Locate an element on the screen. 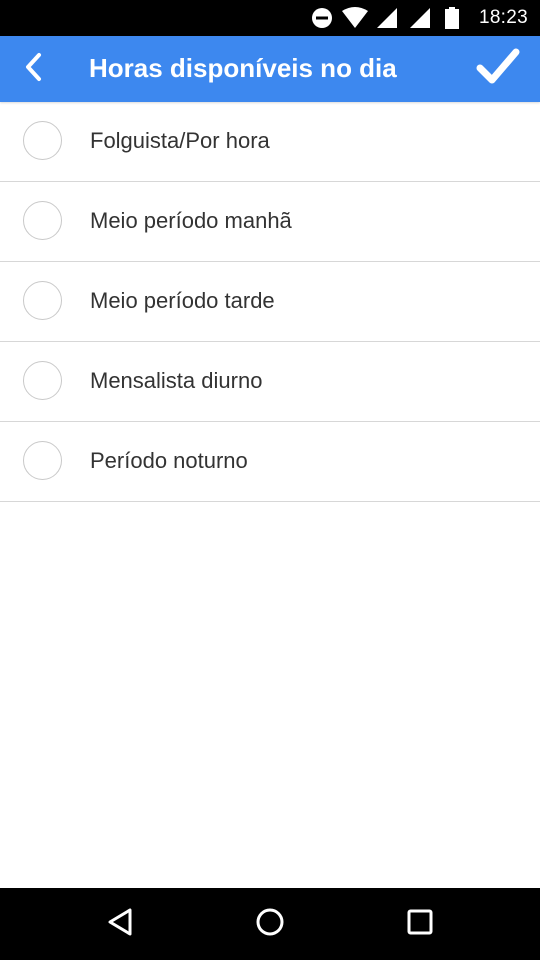 The image size is (540, 960). chevron-left-icon is located at coordinates (34, 69).